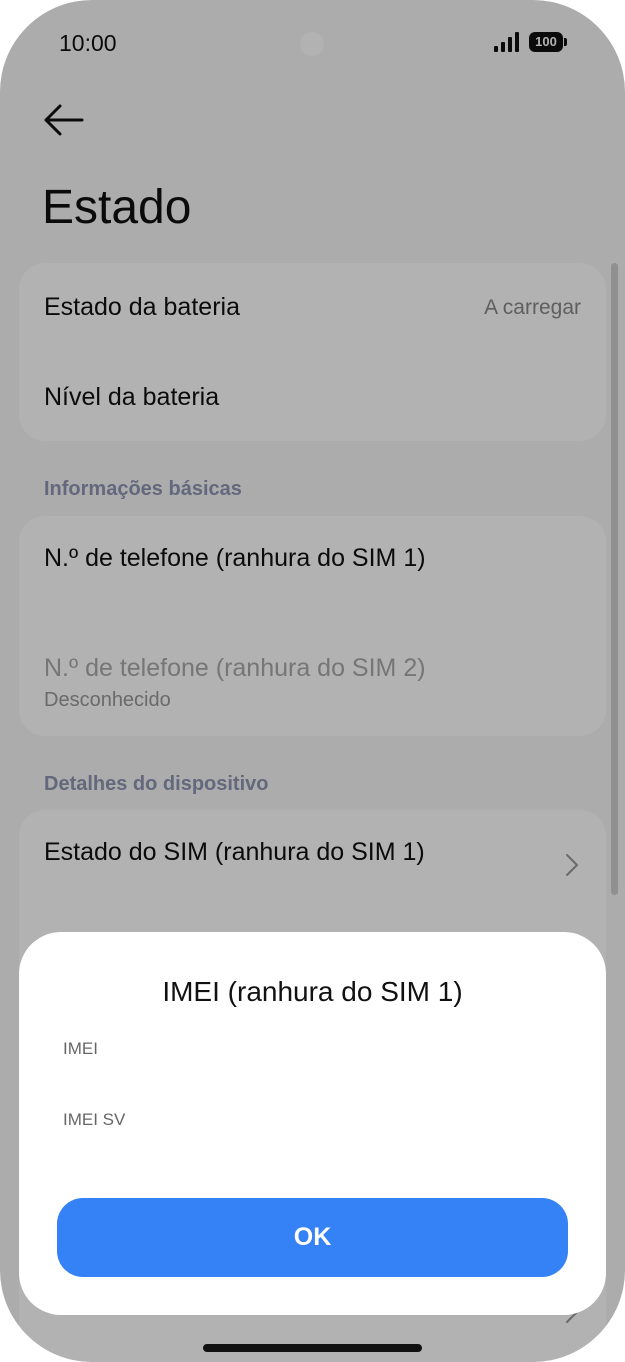 The height and width of the screenshot is (1362, 625). What do you see at coordinates (80, 1048) in the screenshot?
I see `imei-label: IMEI` at bounding box center [80, 1048].